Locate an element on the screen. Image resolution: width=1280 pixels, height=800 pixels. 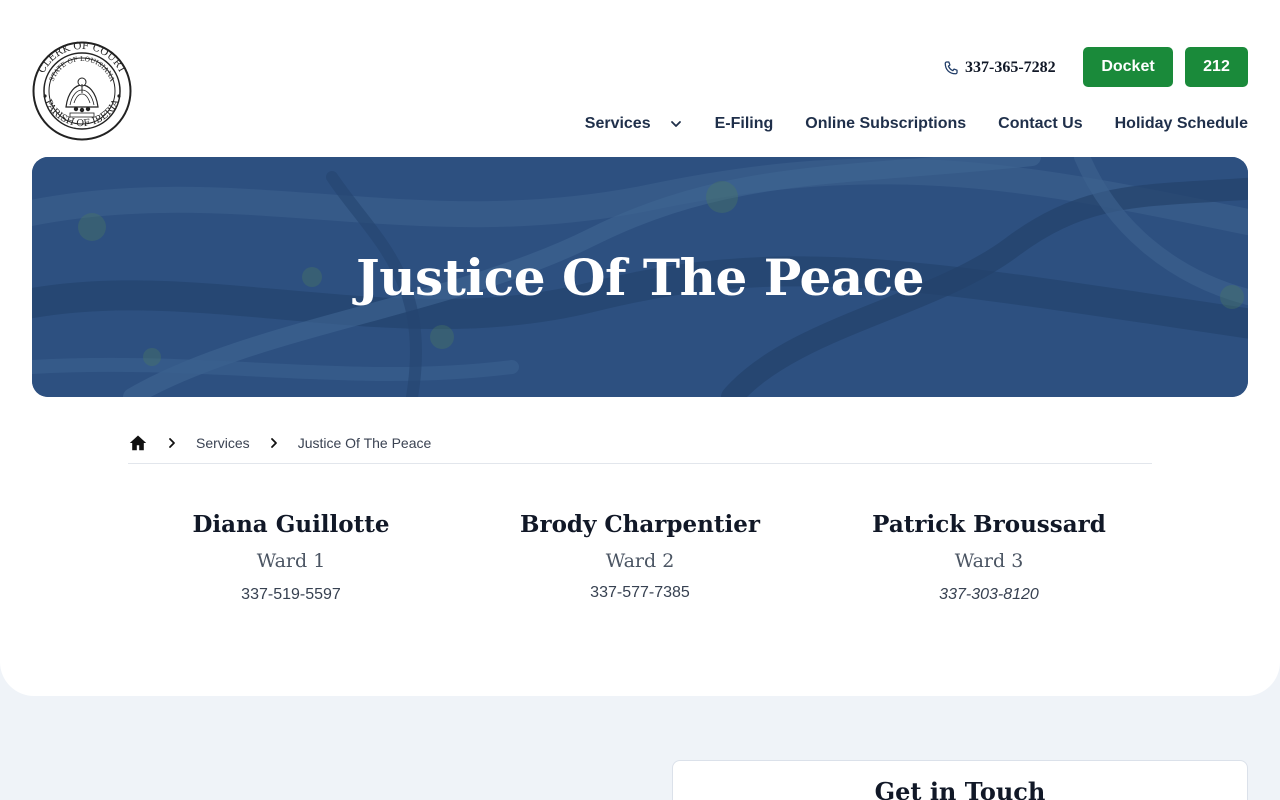
nav-item-holiday-schedule: Holiday Schedule is located at coordinates (1181, 124).